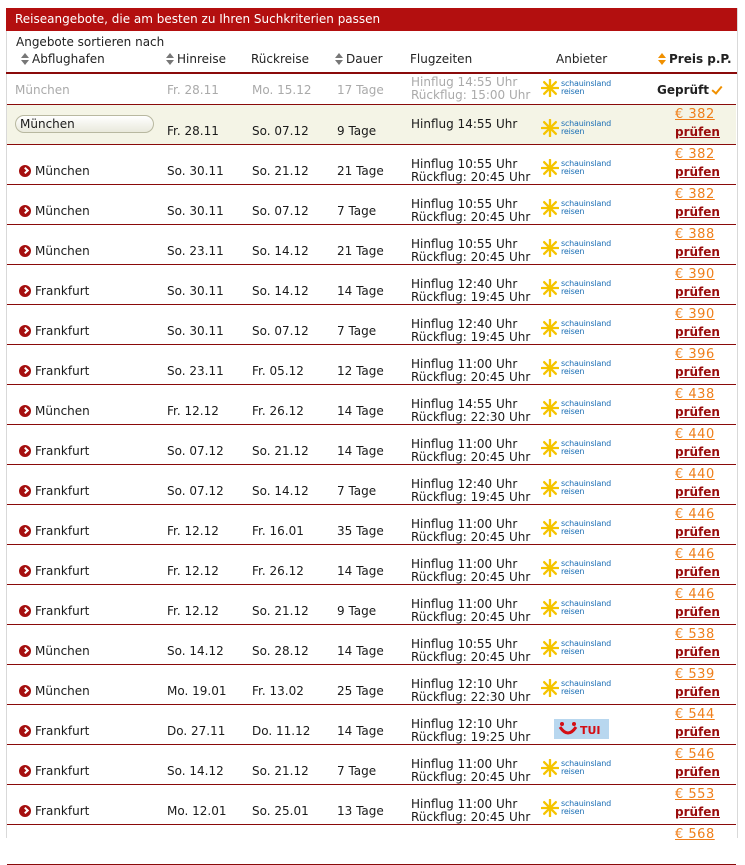 Image resolution: width=745 pixels, height=865 pixels. Describe the element at coordinates (695, 794) in the screenshot. I see `price-link: € 553` at that location.